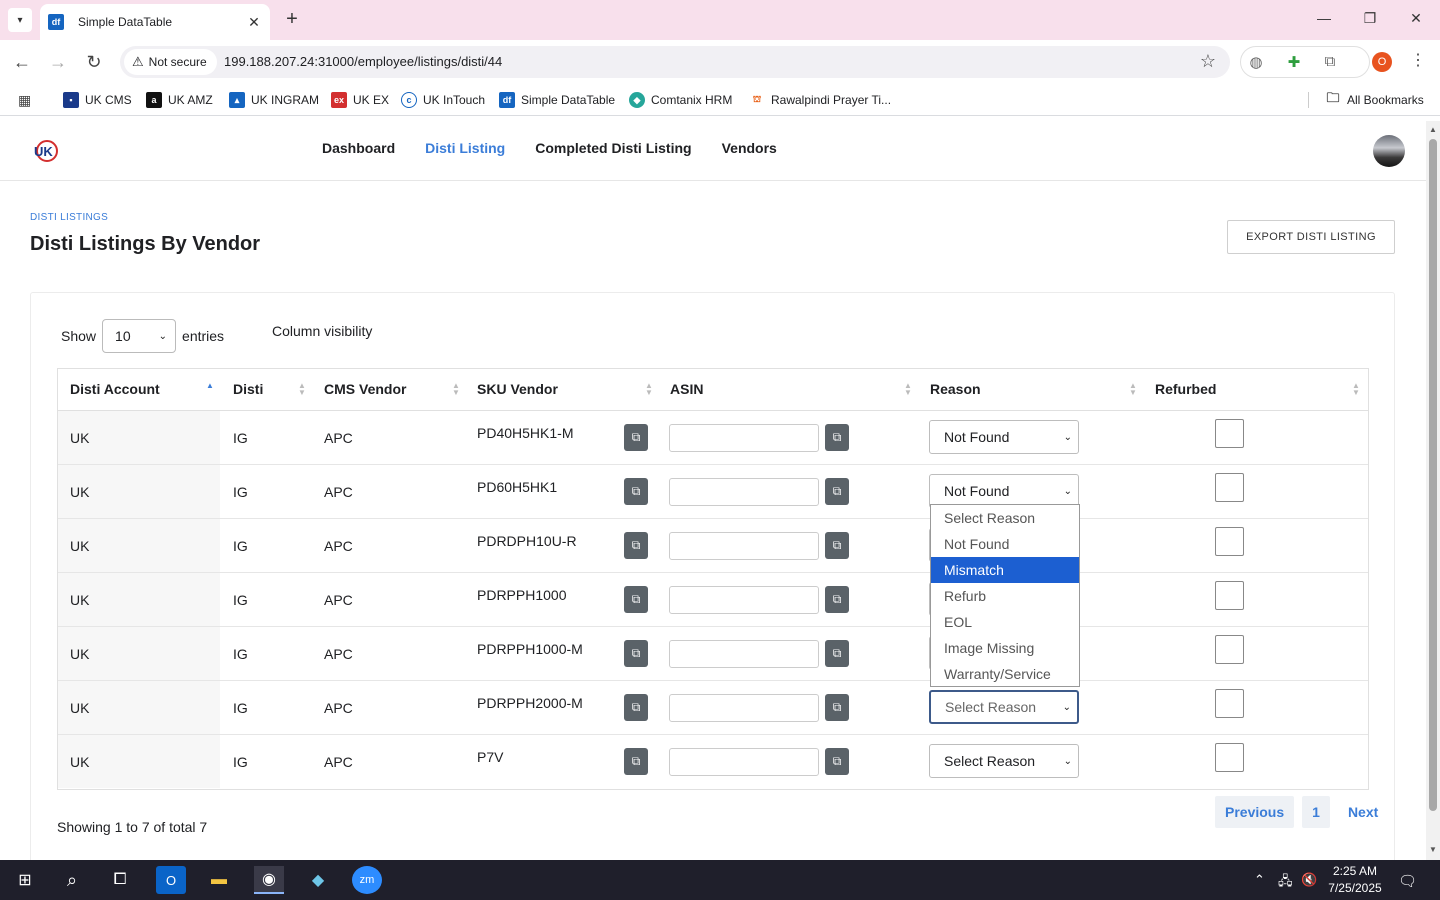  What do you see at coordinates (24, 100) in the screenshot?
I see `apps-grid-icon: ▦` at bounding box center [24, 100].